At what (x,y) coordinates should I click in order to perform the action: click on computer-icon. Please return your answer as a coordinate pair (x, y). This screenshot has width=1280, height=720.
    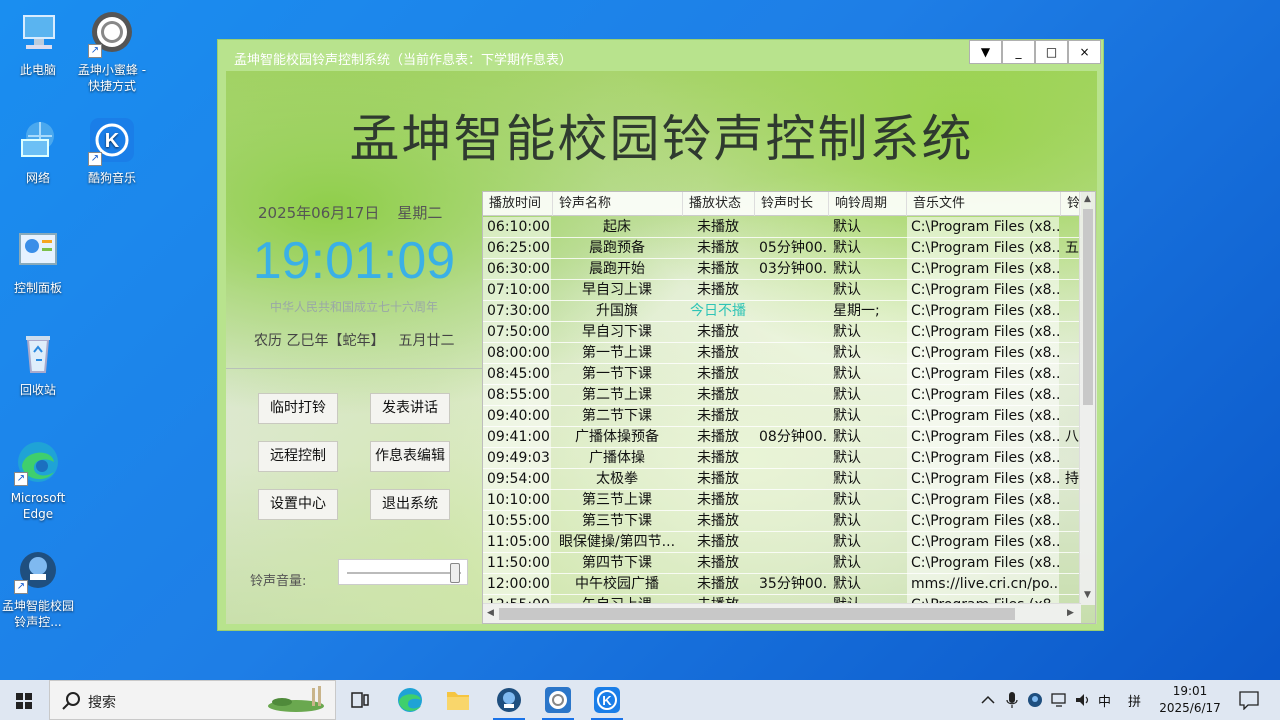
    Looking at the image, I should click on (38, 34).